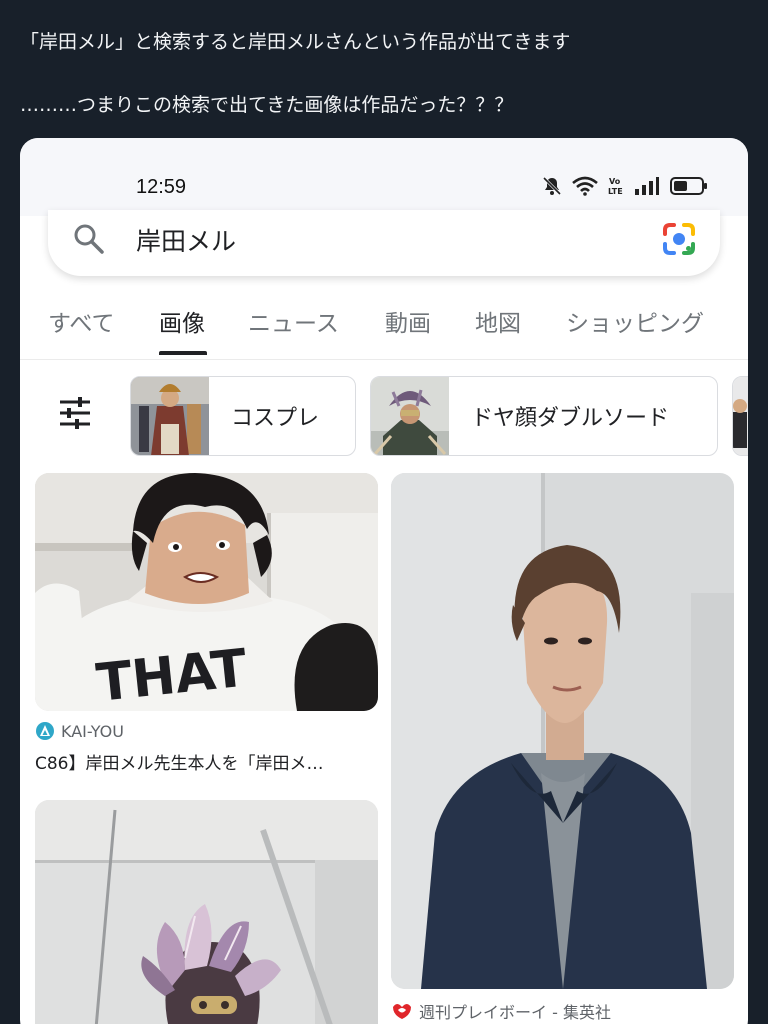  What do you see at coordinates (92, 731) in the screenshot?
I see `source-name: KAI-YOU` at bounding box center [92, 731].